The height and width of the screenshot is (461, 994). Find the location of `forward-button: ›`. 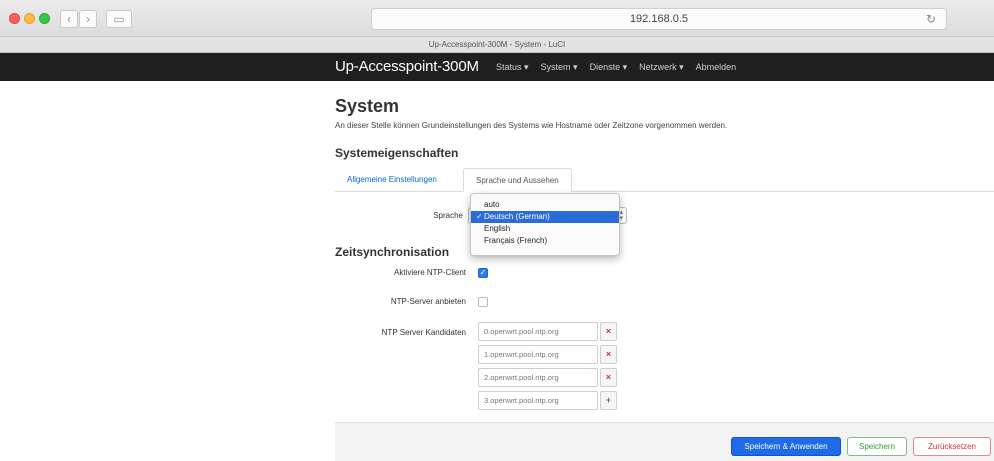

forward-button: › is located at coordinates (88, 19).